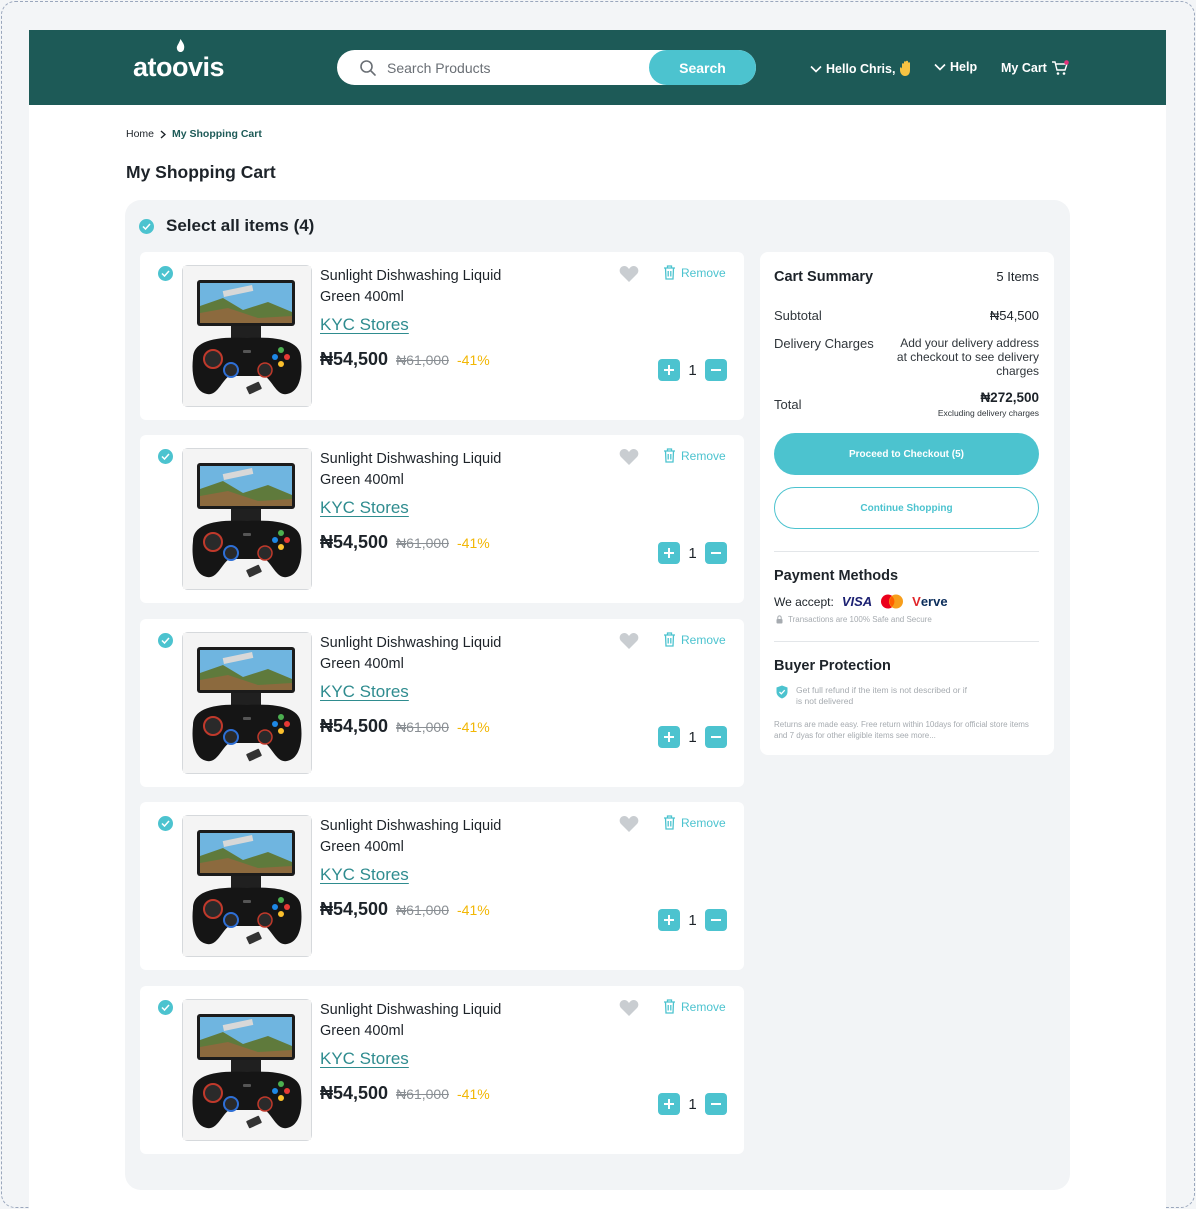  Describe the element at coordinates (140, 134) in the screenshot. I see `breadcrumb-home: Home` at that location.